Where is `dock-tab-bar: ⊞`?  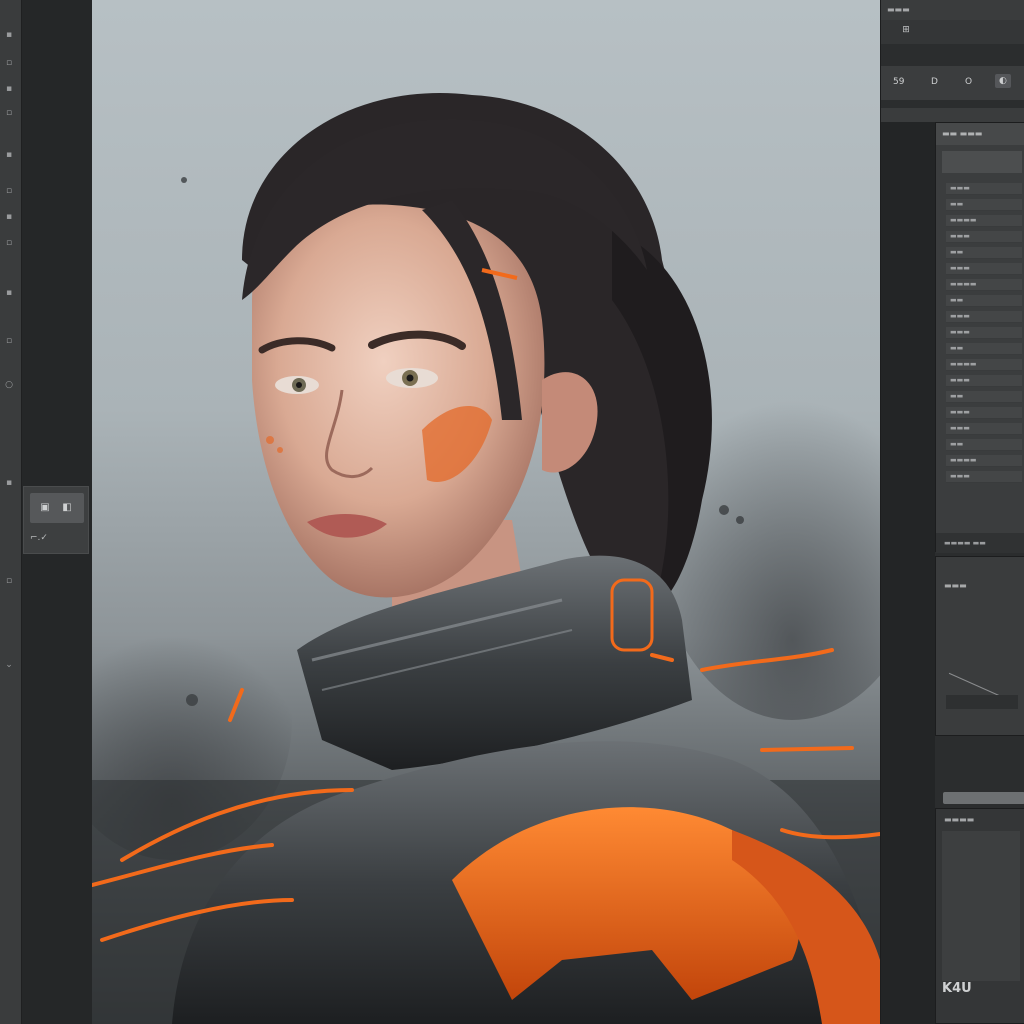 dock-tab-bar: ⊞ is located at coordinates (952, 32).